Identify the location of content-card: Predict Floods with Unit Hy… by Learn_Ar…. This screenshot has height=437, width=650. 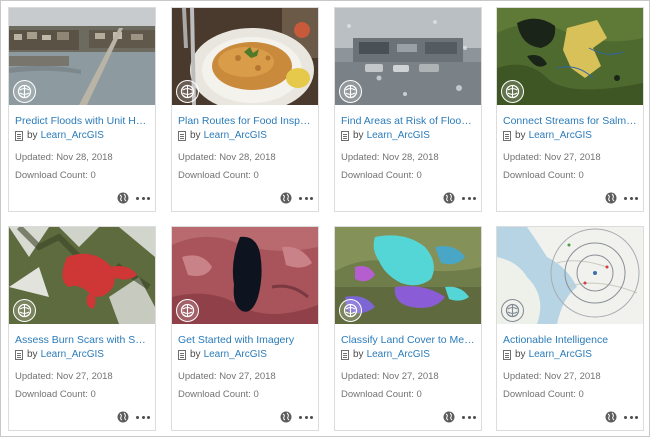
(82, 109).